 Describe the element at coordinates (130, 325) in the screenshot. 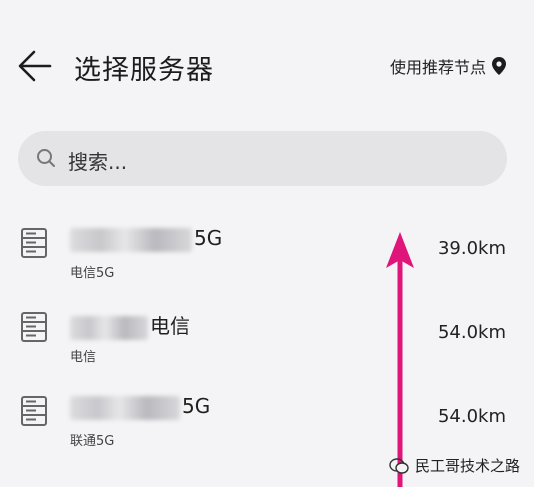

I see `server-name: 电信` at that location.